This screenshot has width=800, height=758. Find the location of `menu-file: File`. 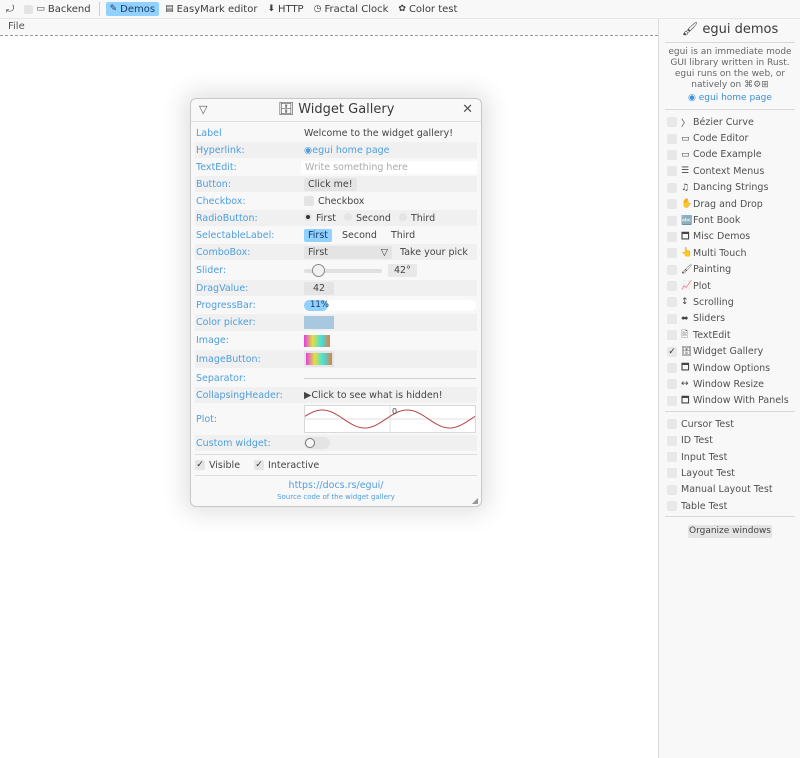

menu-file: File is located at coordinates (16, 26).